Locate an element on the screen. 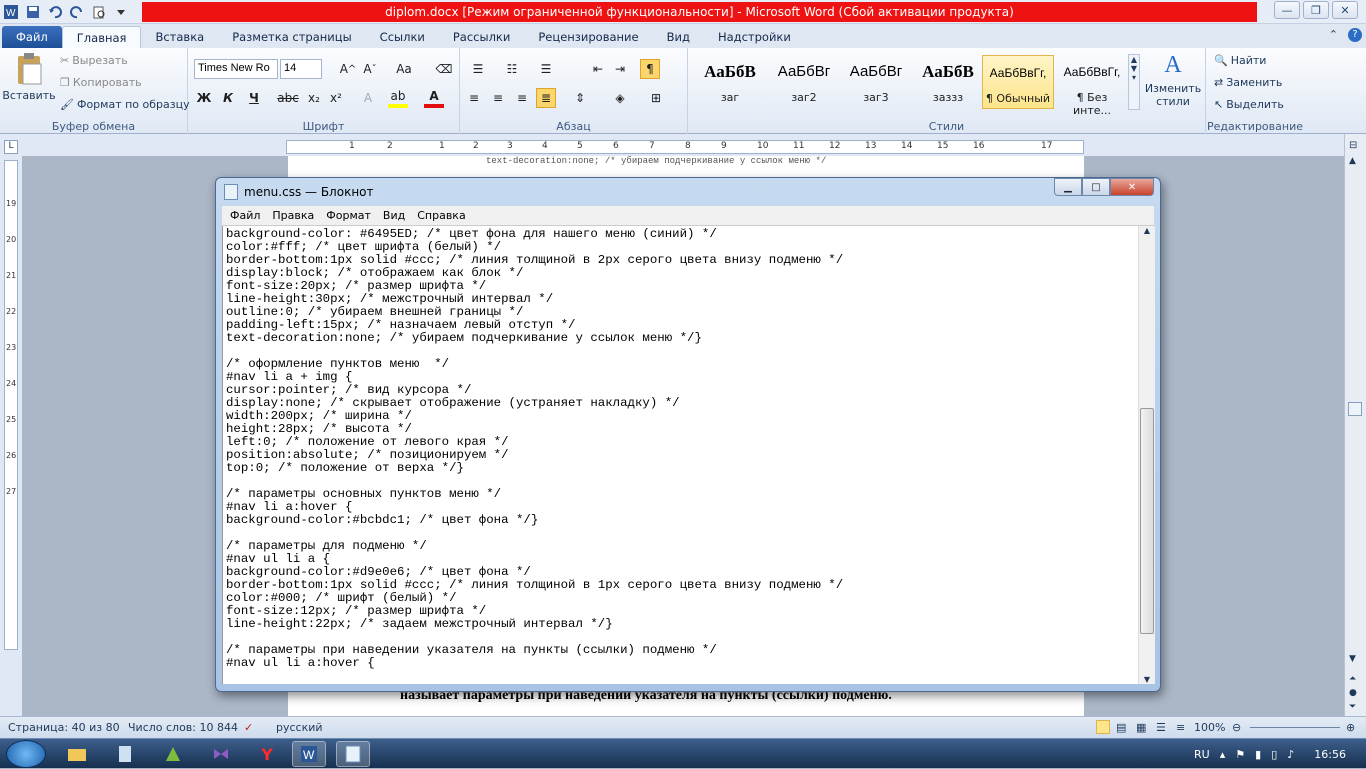 Image resolution: width=1366 pixels, height=769 pixels. change-case-icon: Aa is located at coordinates (404, 69).